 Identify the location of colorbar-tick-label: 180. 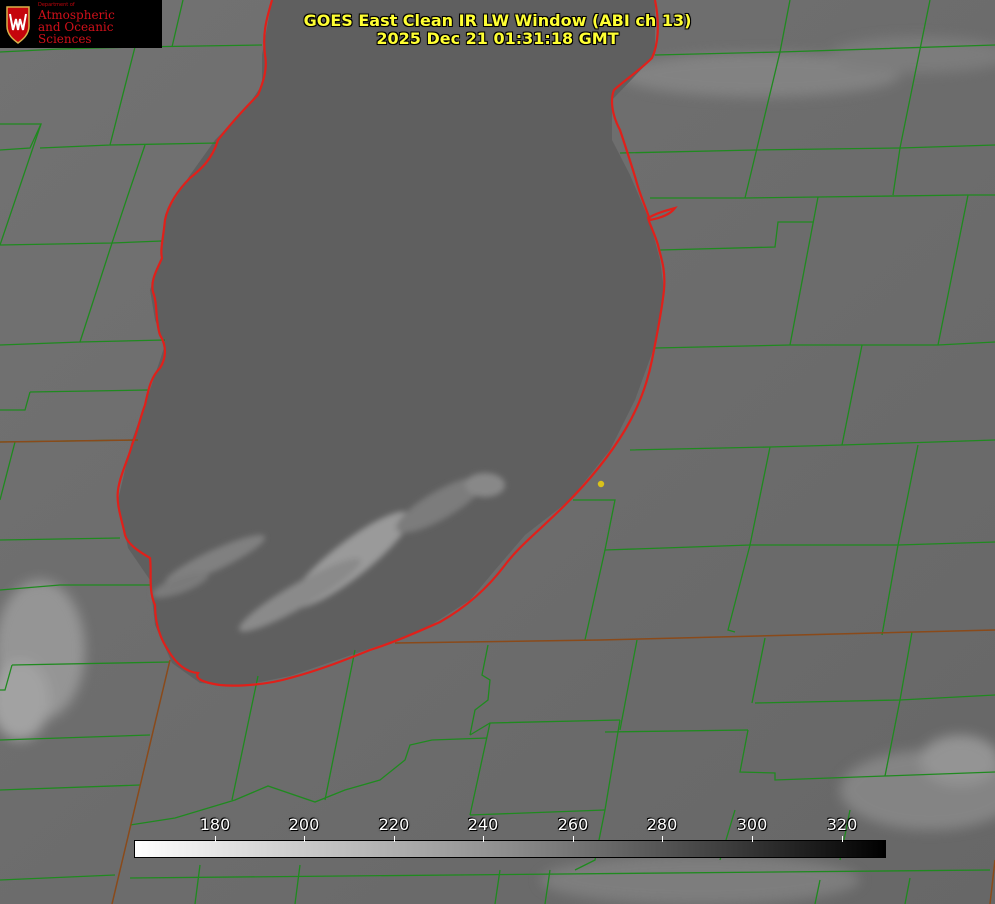
(215, 824).